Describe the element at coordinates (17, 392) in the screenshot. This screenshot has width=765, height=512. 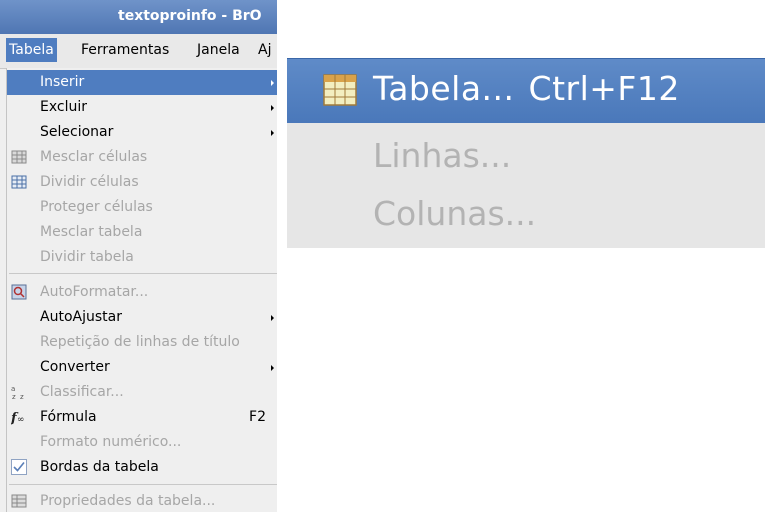
I see `sort-icon: a z z` at that location.